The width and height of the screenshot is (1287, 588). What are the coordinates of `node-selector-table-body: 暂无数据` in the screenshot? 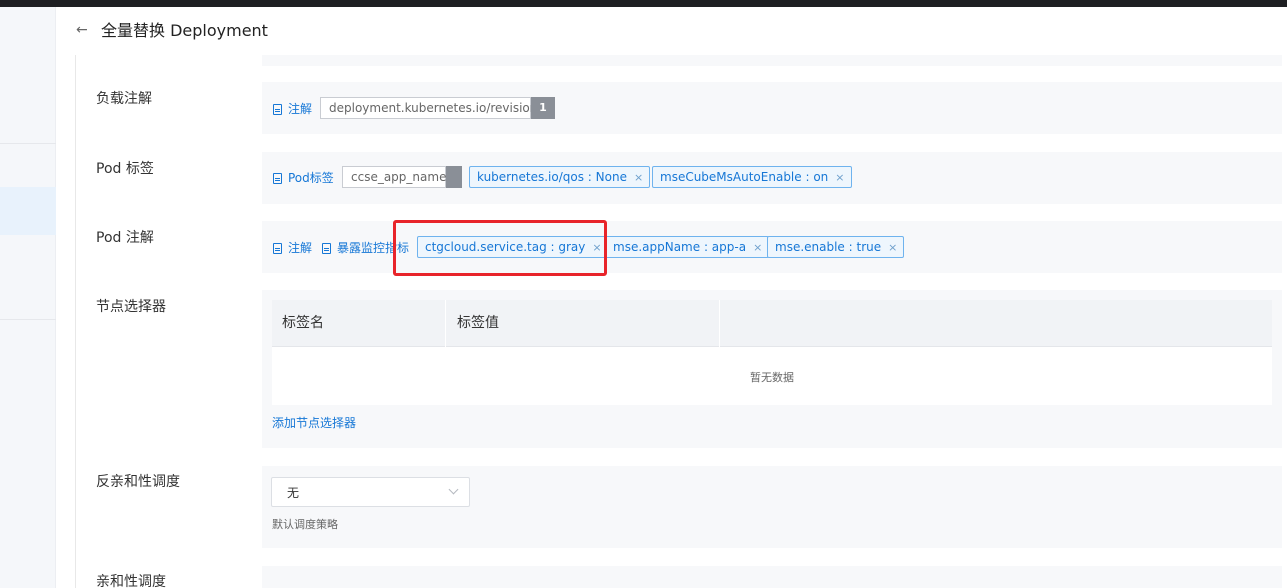 It's located at (772, 376).